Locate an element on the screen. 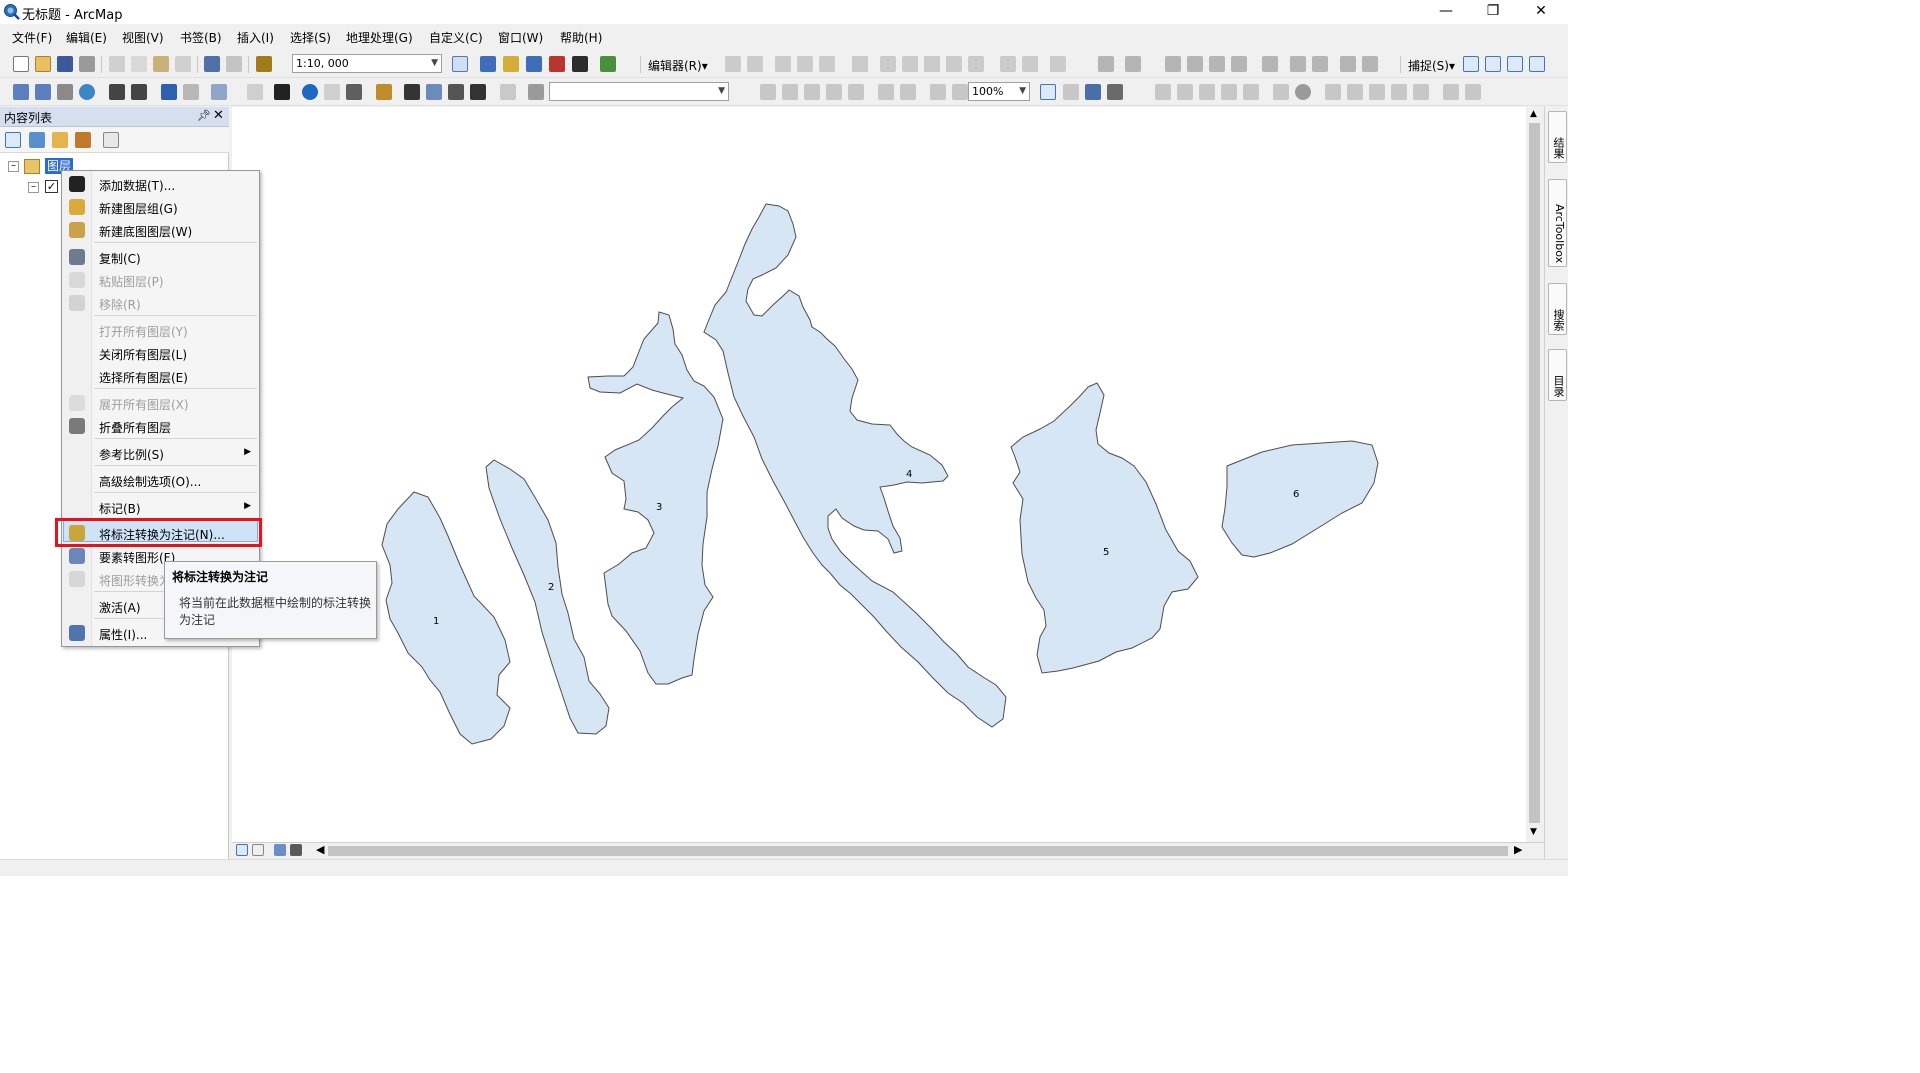 The image size is (1920, 1073). editor-menu: 编辑器(R)▾ is located at coordinates (678, 65).